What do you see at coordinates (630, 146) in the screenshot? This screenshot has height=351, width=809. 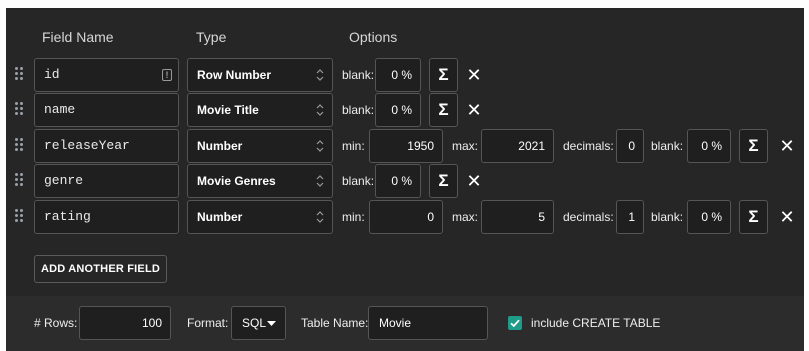 I see `option-input-decimals: 0` at bounding box center [630, 146].